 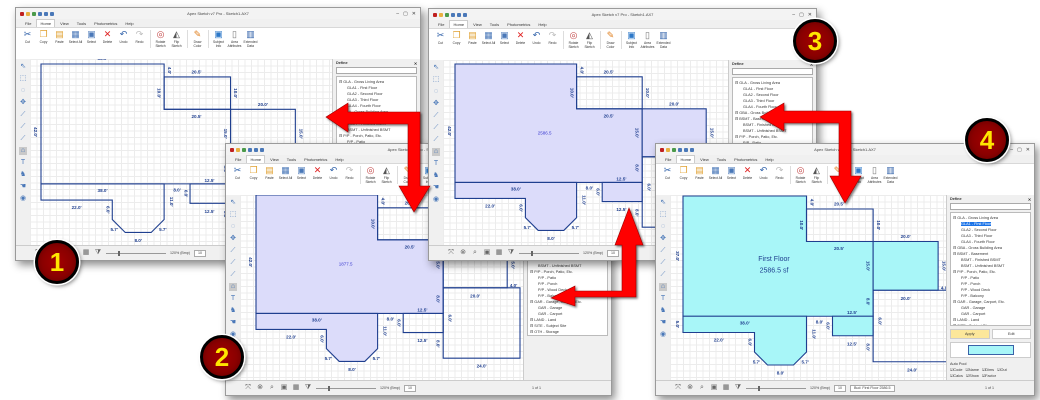 I want to click on define-close-button: ✕, so click(x=1029, y=199).